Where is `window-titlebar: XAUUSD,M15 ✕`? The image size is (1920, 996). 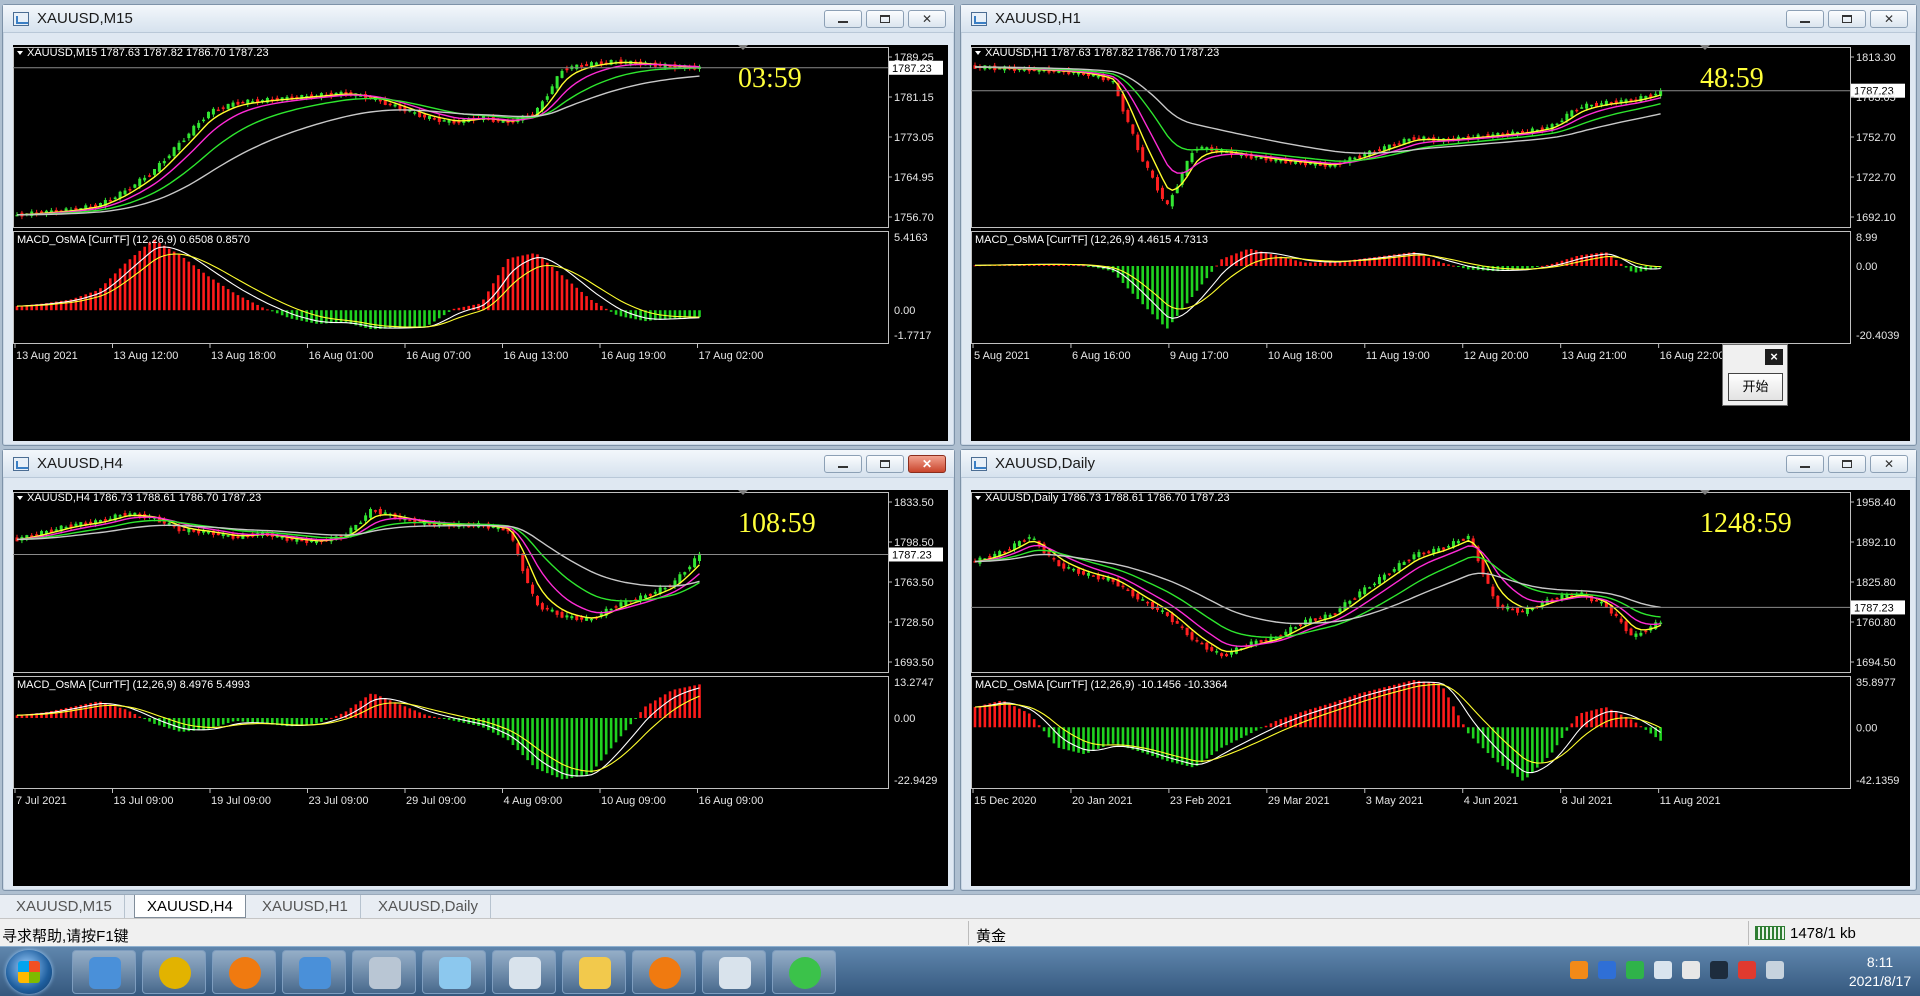 window-titlebar: XAUUSD,M15 ✕ is located at coordinates (478, 19).